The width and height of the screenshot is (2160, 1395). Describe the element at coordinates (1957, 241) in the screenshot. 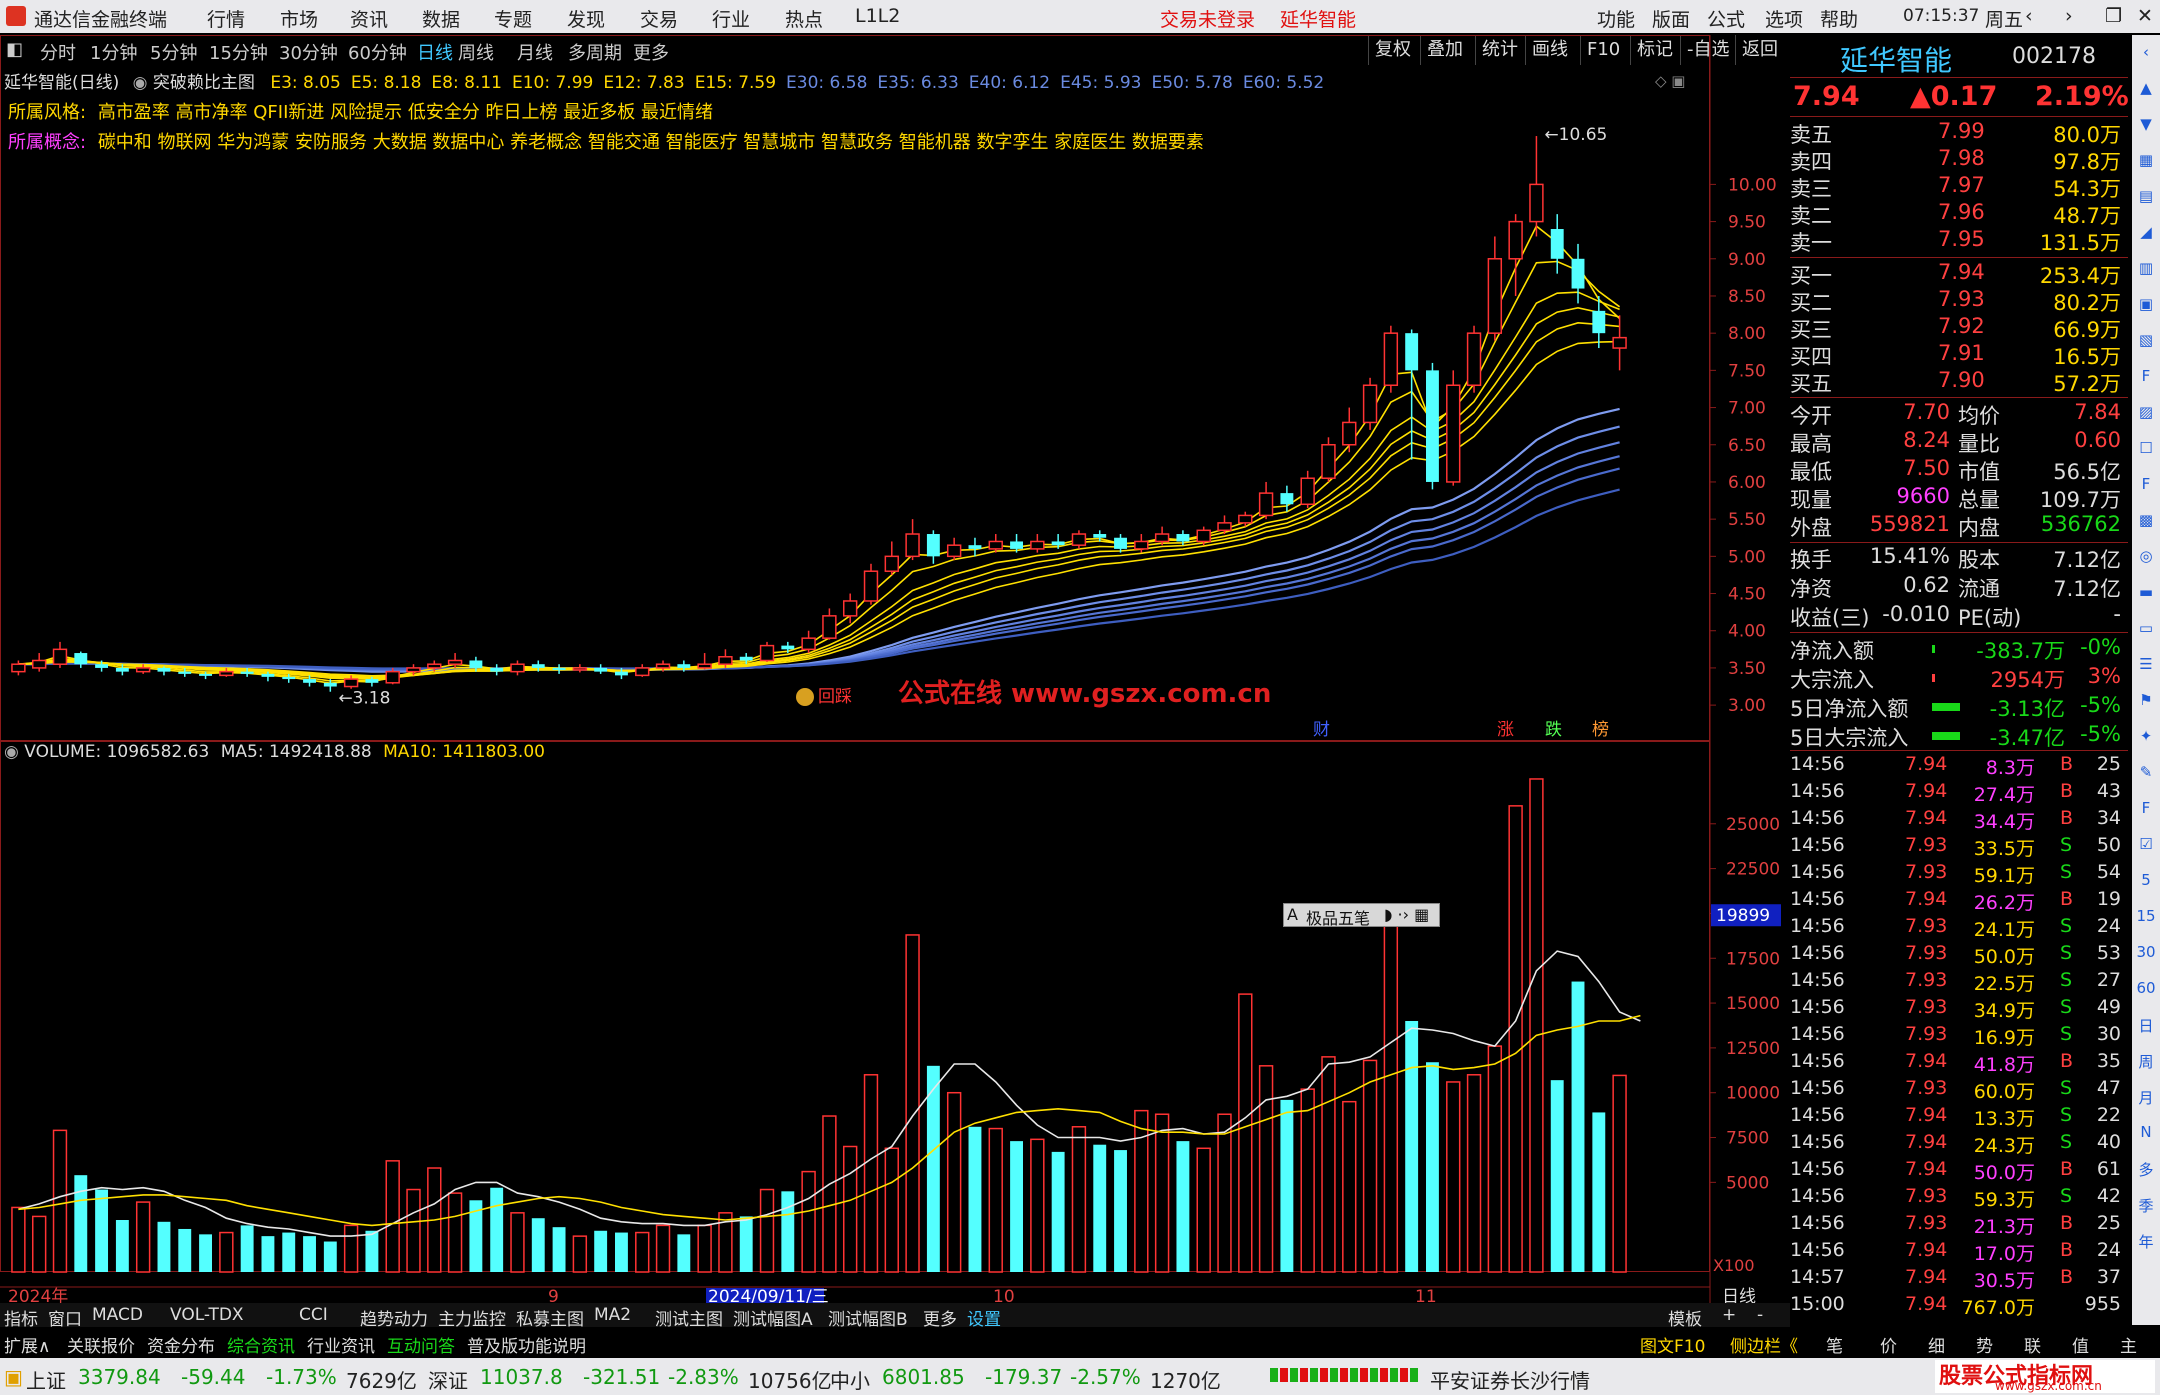

I see `ask-row: 卖一 7.95 131.5万` at that location.